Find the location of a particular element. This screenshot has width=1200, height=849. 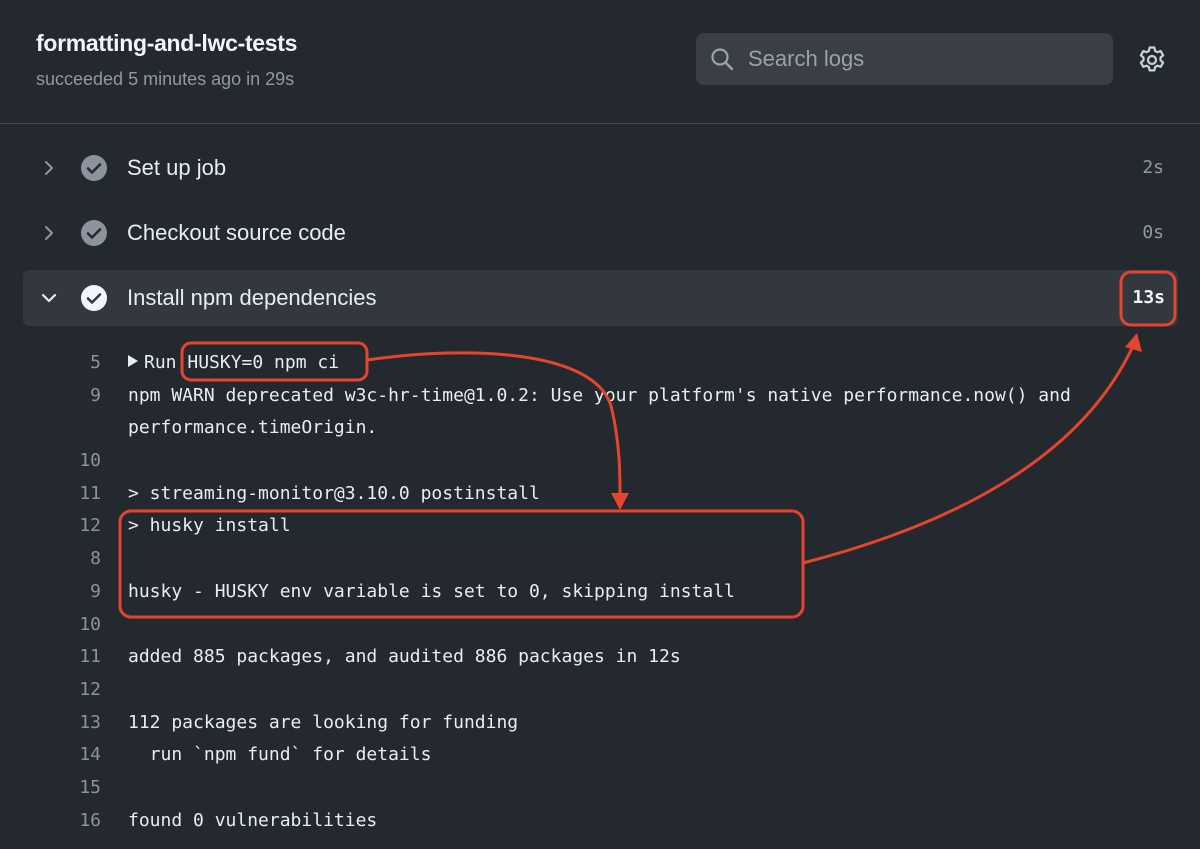

line-number: 16 is located at coordinates (90, 821).